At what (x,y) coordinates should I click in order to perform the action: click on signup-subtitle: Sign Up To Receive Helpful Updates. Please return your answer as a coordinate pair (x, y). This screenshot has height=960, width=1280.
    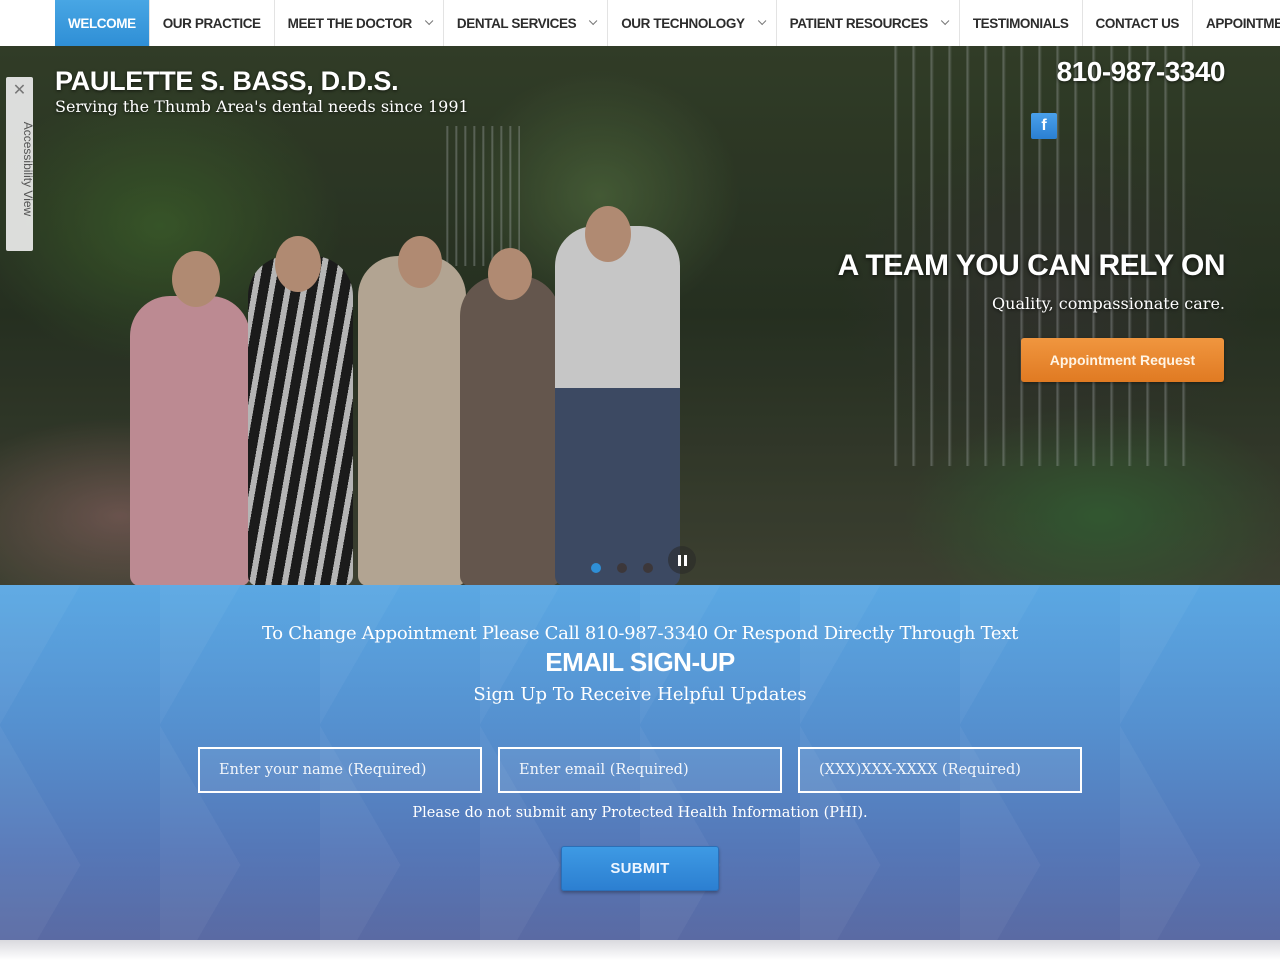
    Looking at the image, I should click on (640, 694).